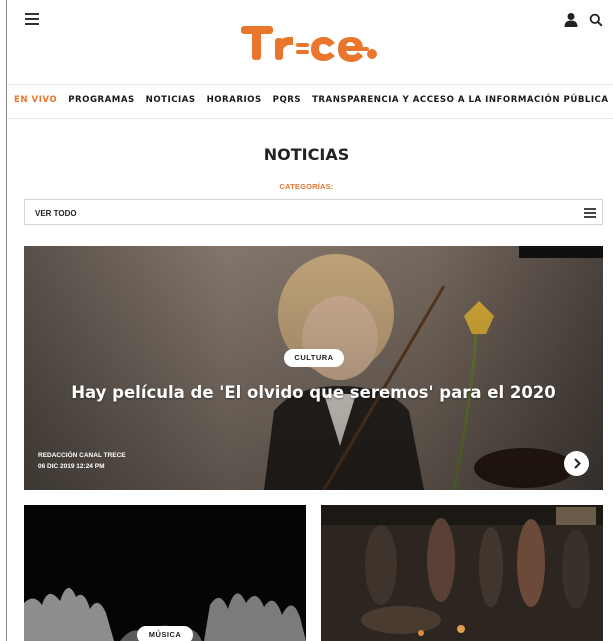 This screenshot has width=613, height=641. I want to click on nav-top-divider, so click(310, 84).